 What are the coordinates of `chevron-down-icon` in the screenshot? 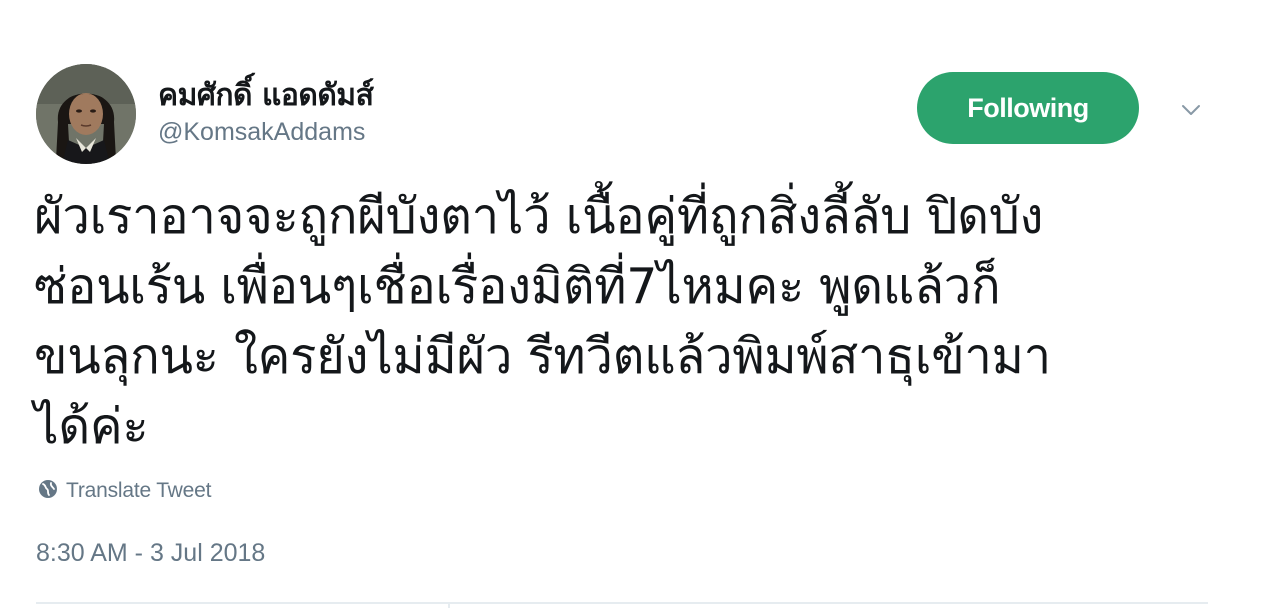 It's located at (1191, 110).